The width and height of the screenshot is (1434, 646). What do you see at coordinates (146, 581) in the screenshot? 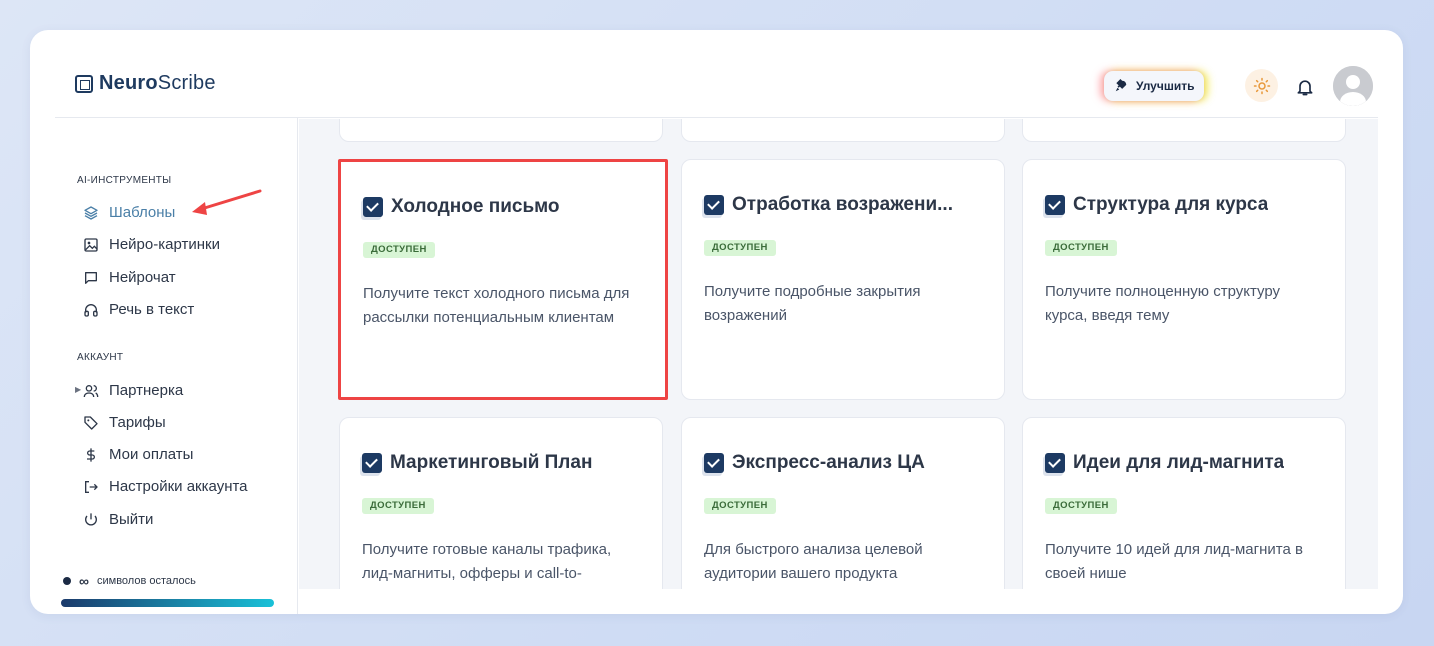
I see `credits-text: символов осталось` at bounding box center [146, 581].